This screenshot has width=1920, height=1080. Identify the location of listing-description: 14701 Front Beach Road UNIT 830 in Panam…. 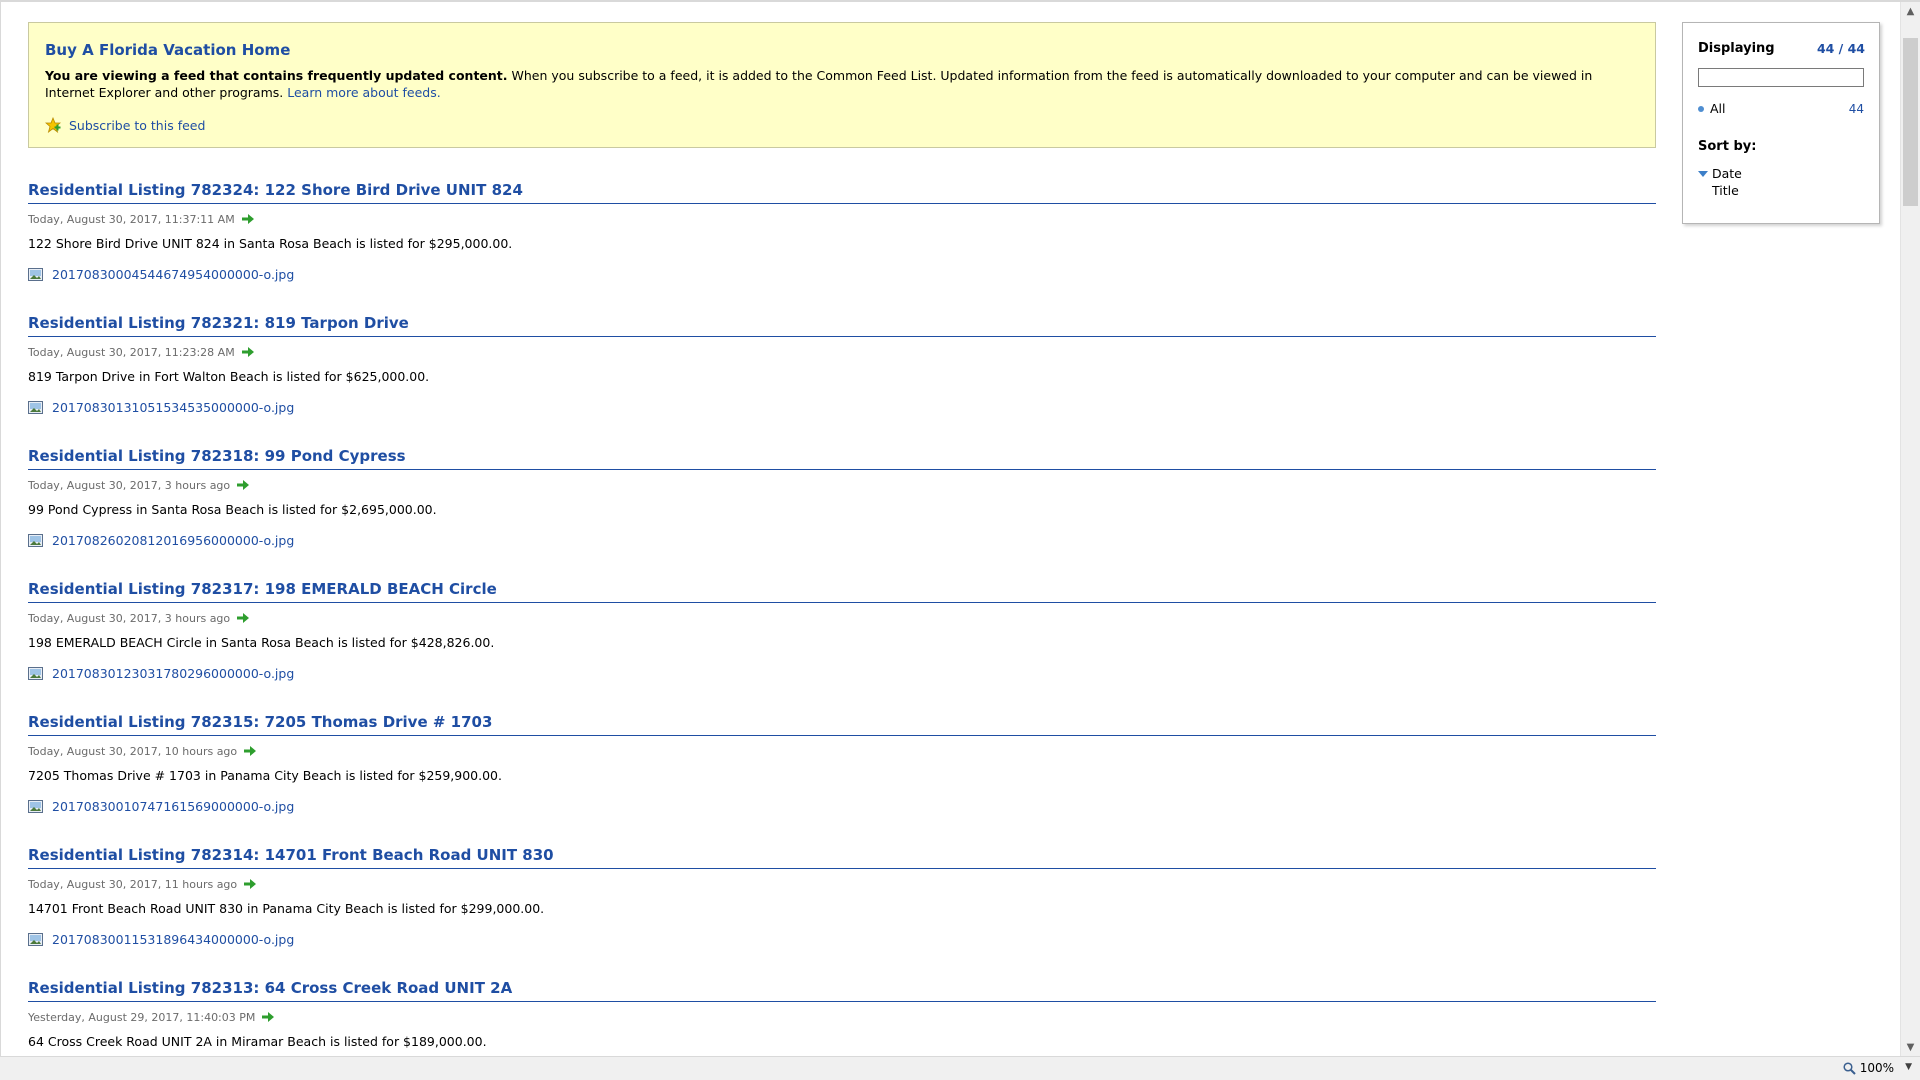
(286, 908).